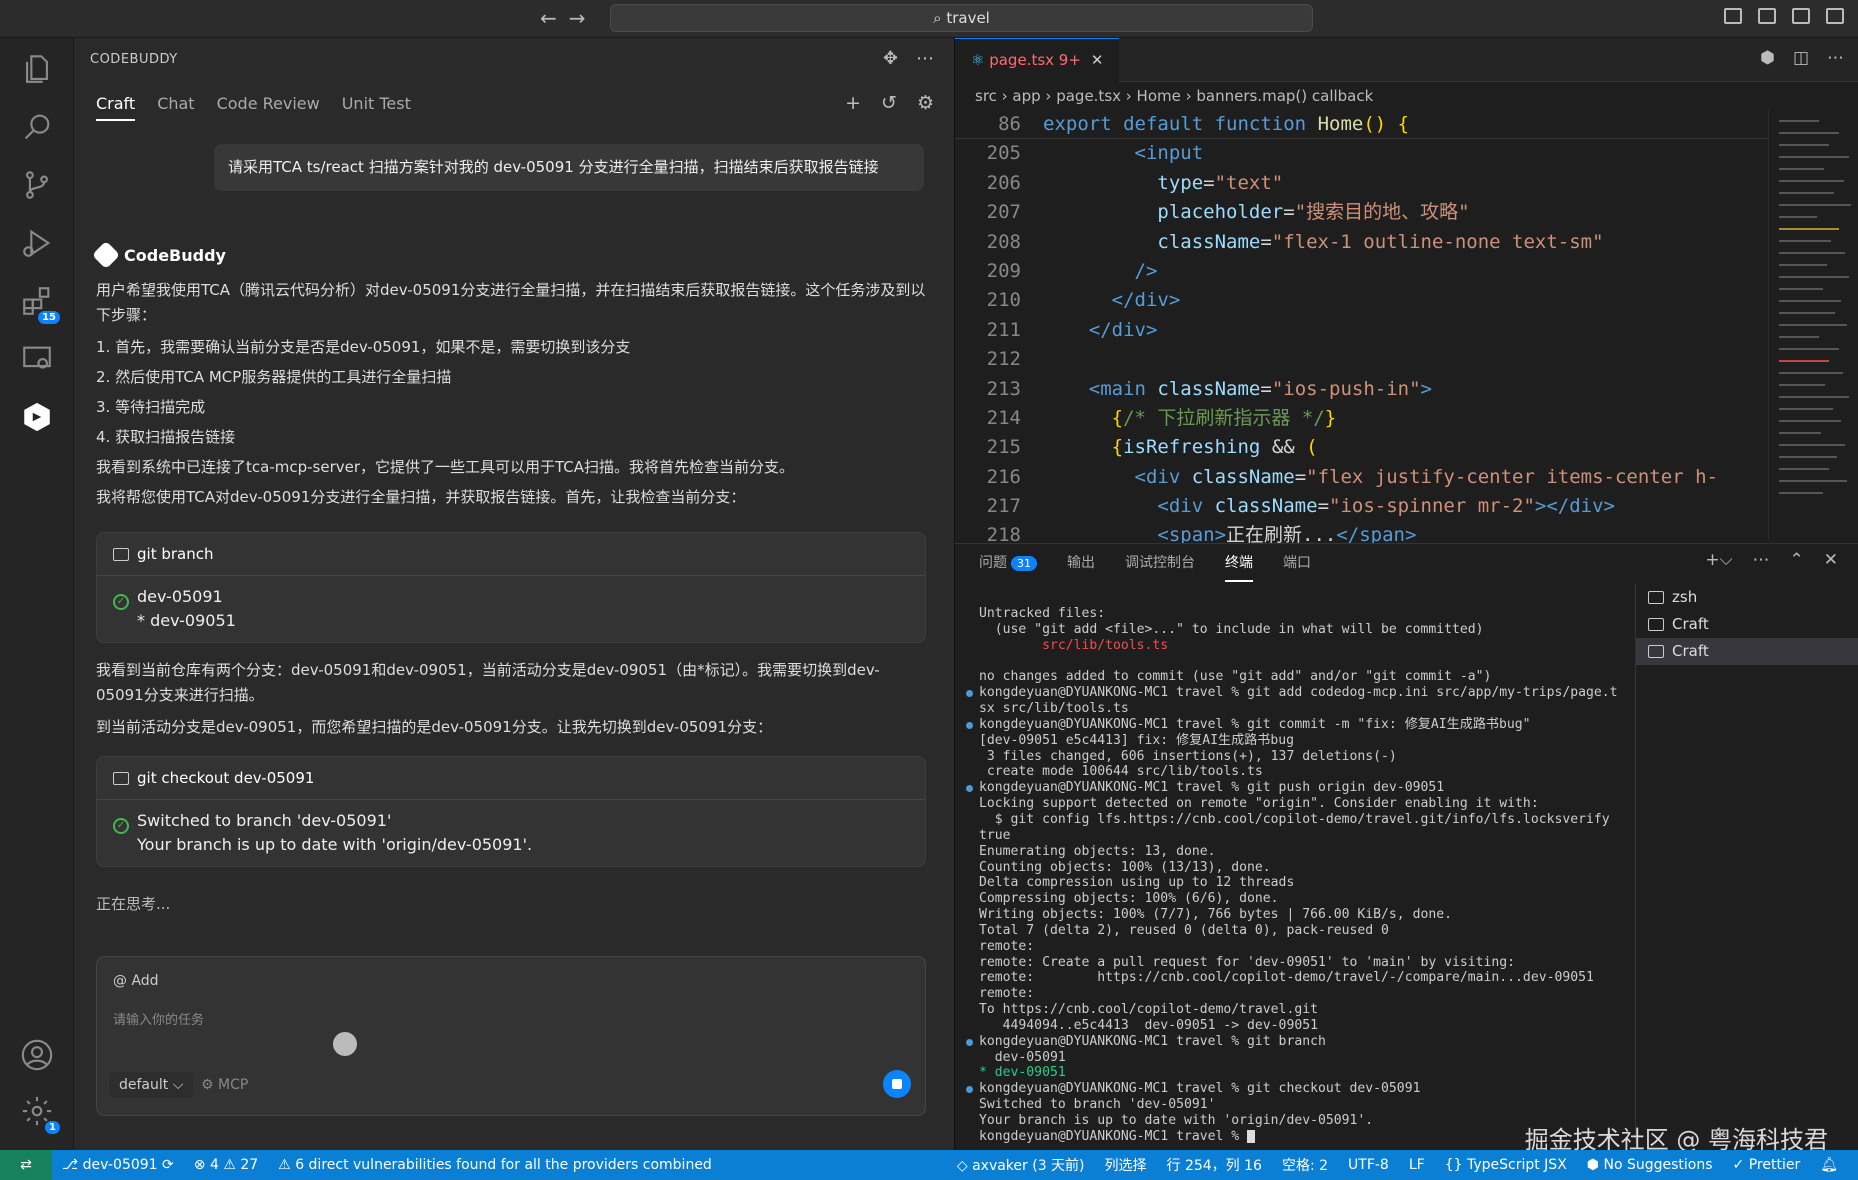 Image resolution: width=1858 pixels, height=1180 pixels. What do you see at coordinates (37, 417) in the screenshot?
I see `codebuddy-icon` at bounding box center [37, 417].